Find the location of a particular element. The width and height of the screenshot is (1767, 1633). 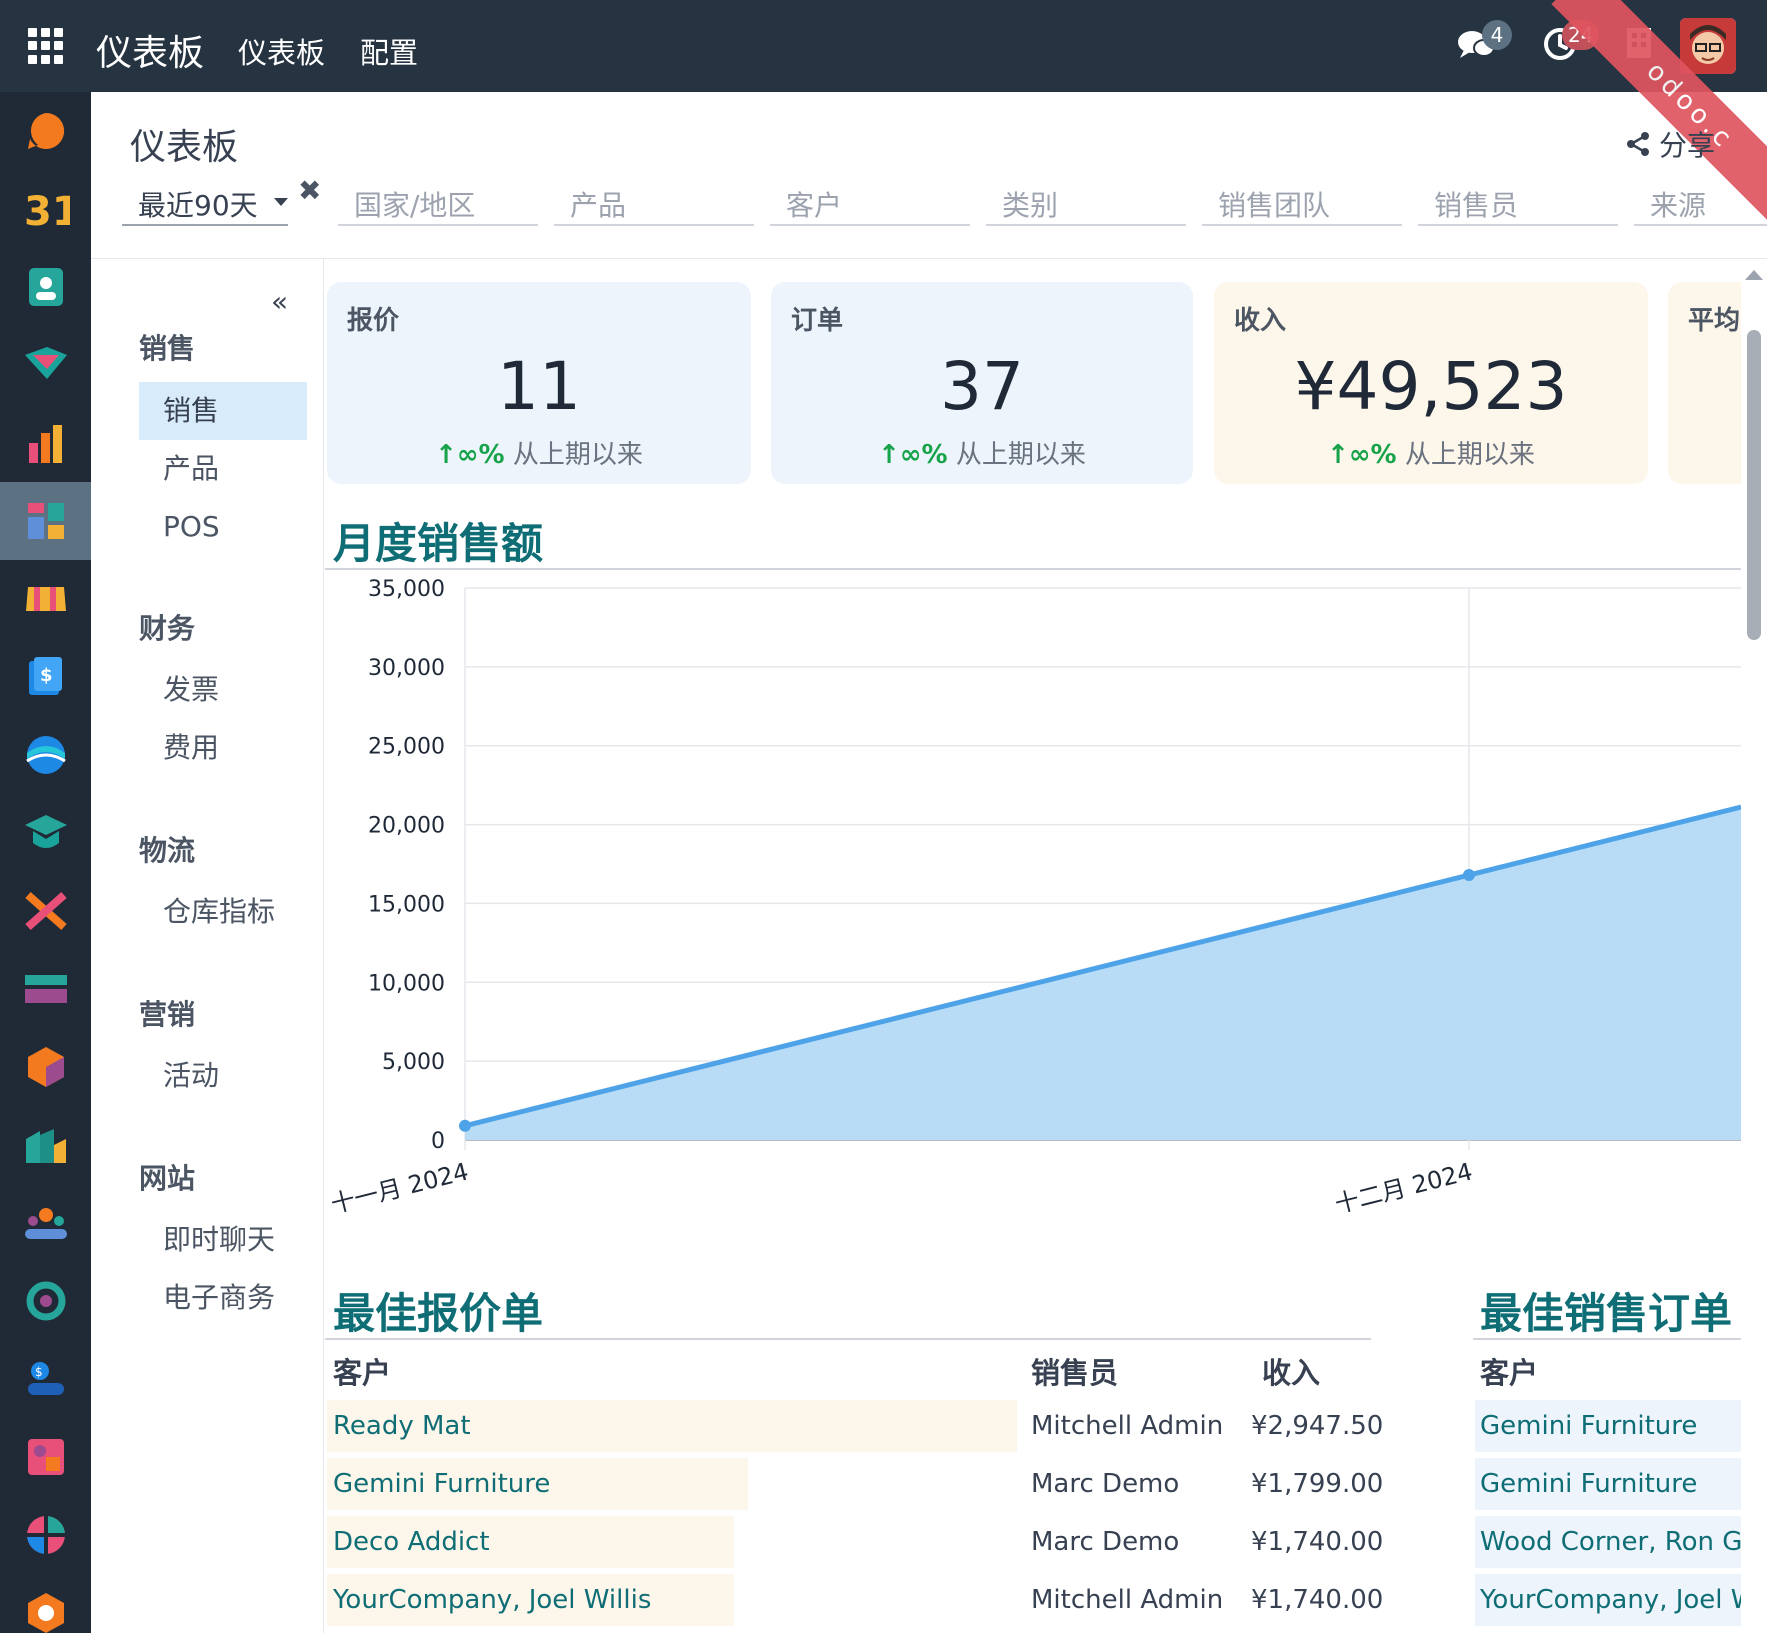

nav-item-events: 活动 is located at coordinates (223, 1076).